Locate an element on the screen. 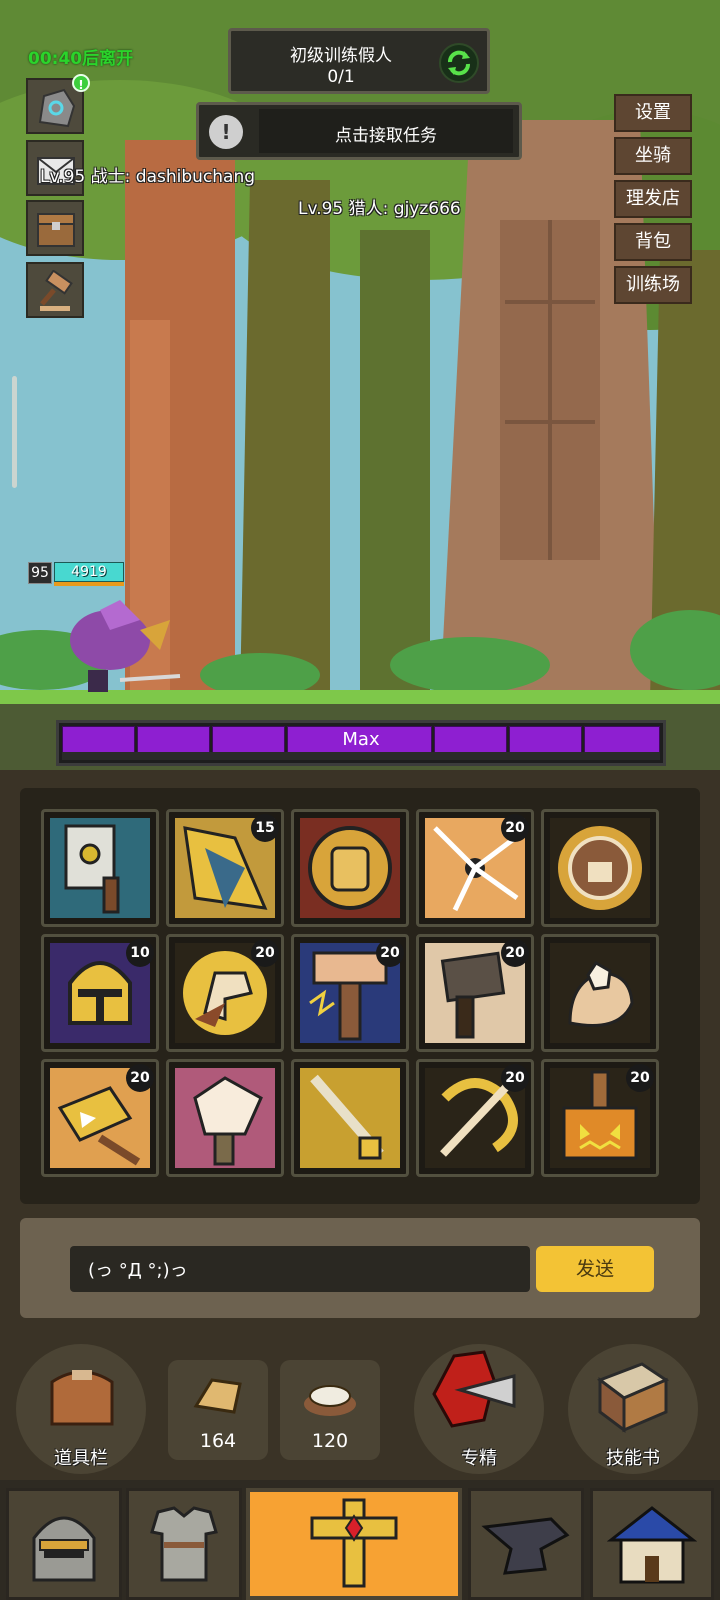  tab-battle is located at coordinates (354, 1544).